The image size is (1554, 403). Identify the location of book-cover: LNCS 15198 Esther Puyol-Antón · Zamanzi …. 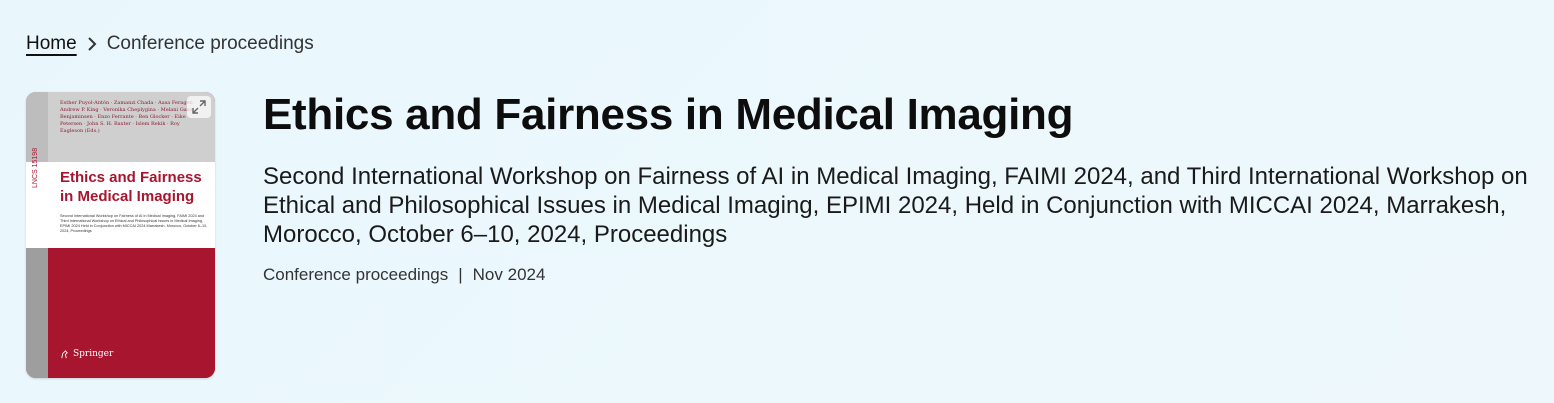
(120, 235).